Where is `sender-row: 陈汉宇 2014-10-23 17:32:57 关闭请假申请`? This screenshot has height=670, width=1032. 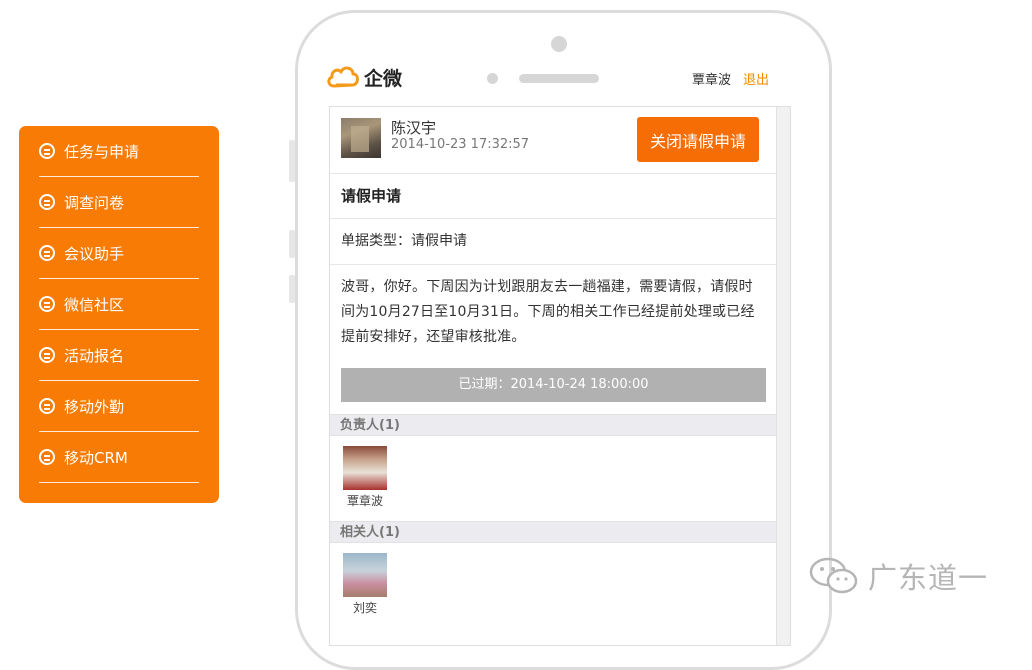 sender-row: 陈汉宇 2014-10-23 17:32:57 关闭请假申请 is located at coordinates (553, 140).